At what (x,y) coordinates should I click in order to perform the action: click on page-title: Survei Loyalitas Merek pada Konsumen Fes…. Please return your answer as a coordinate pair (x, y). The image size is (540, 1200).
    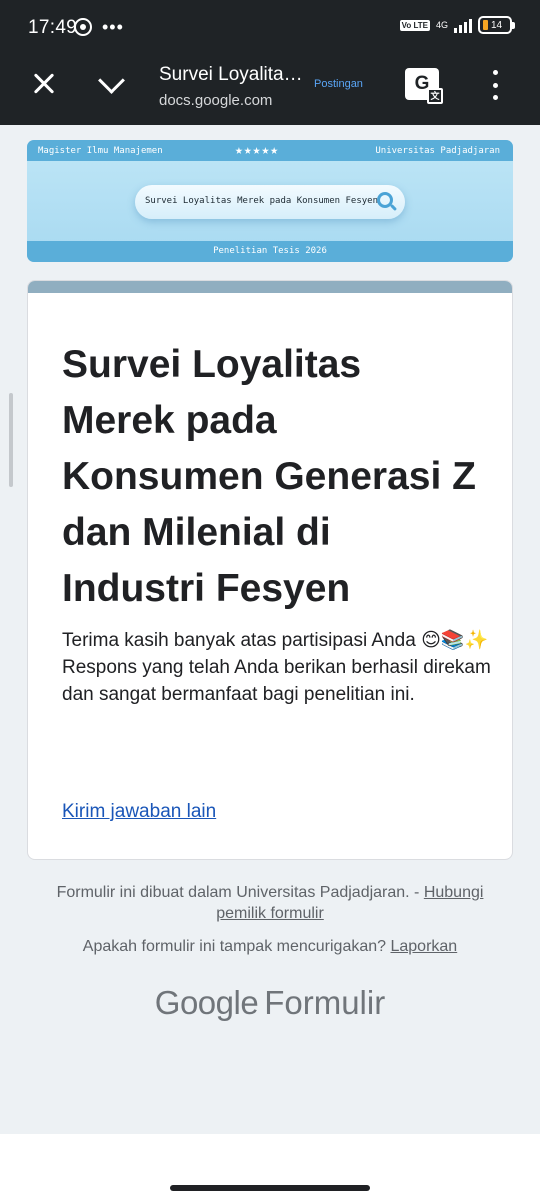
    Looking at the image, I should click on (232, 74).